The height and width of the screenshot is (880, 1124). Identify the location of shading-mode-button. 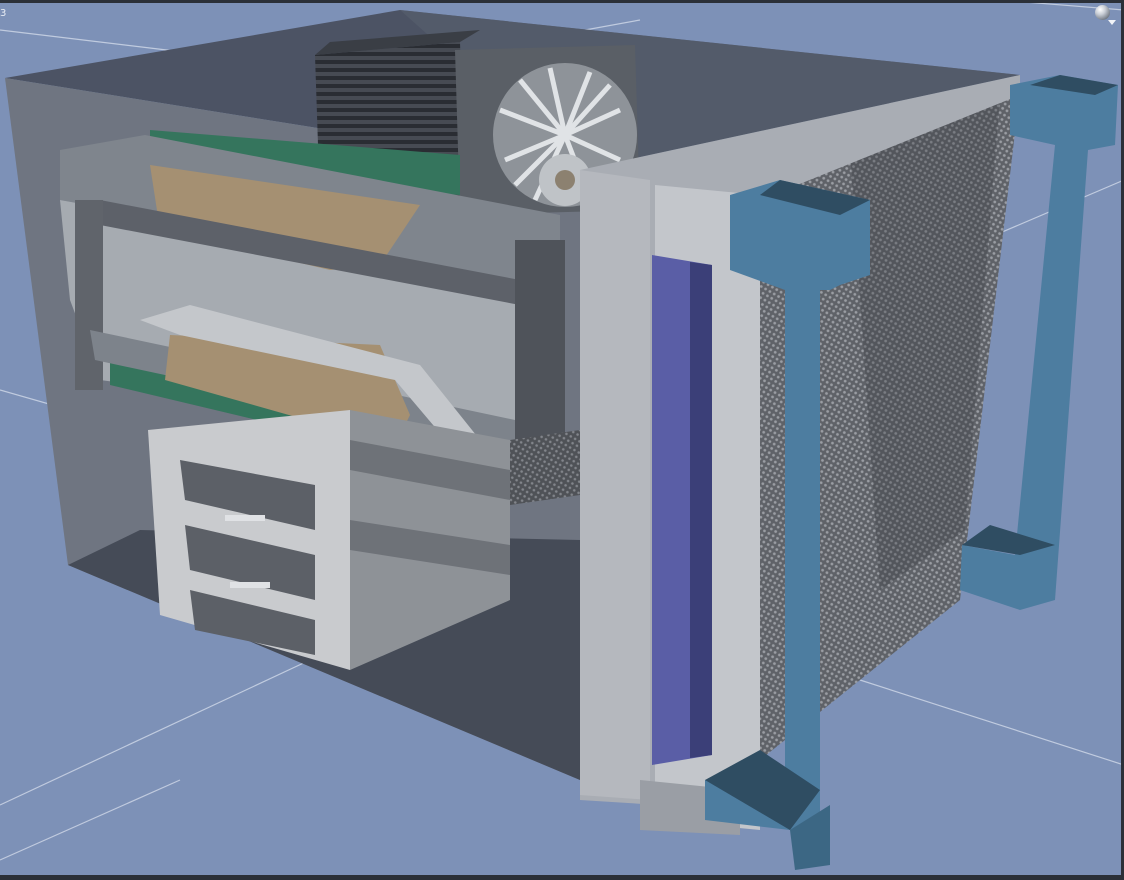
(1105, 15).